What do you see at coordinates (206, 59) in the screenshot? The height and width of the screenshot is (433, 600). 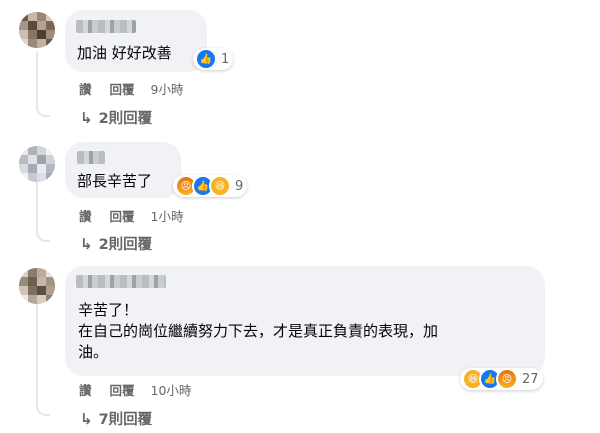 I see `like-icon: 👍` at bounding box center [206, 59].